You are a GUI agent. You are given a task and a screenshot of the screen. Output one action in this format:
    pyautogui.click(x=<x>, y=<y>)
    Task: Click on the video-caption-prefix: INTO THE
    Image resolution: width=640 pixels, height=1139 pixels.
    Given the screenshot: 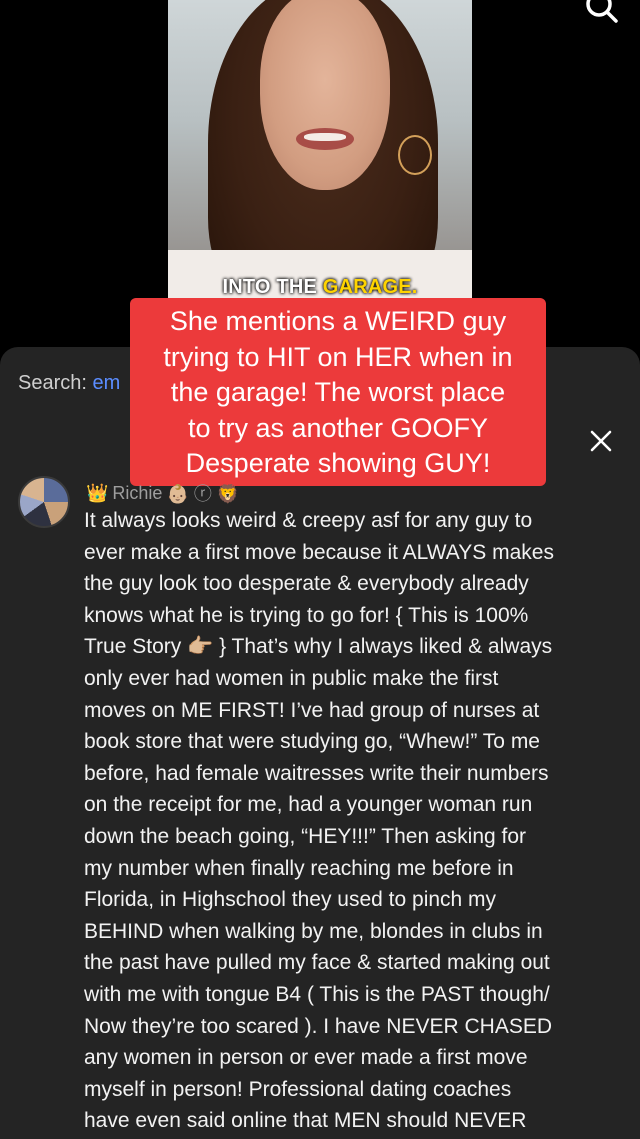 What is the action you would take?
    pyautogui.click(x=270, y=287)
    